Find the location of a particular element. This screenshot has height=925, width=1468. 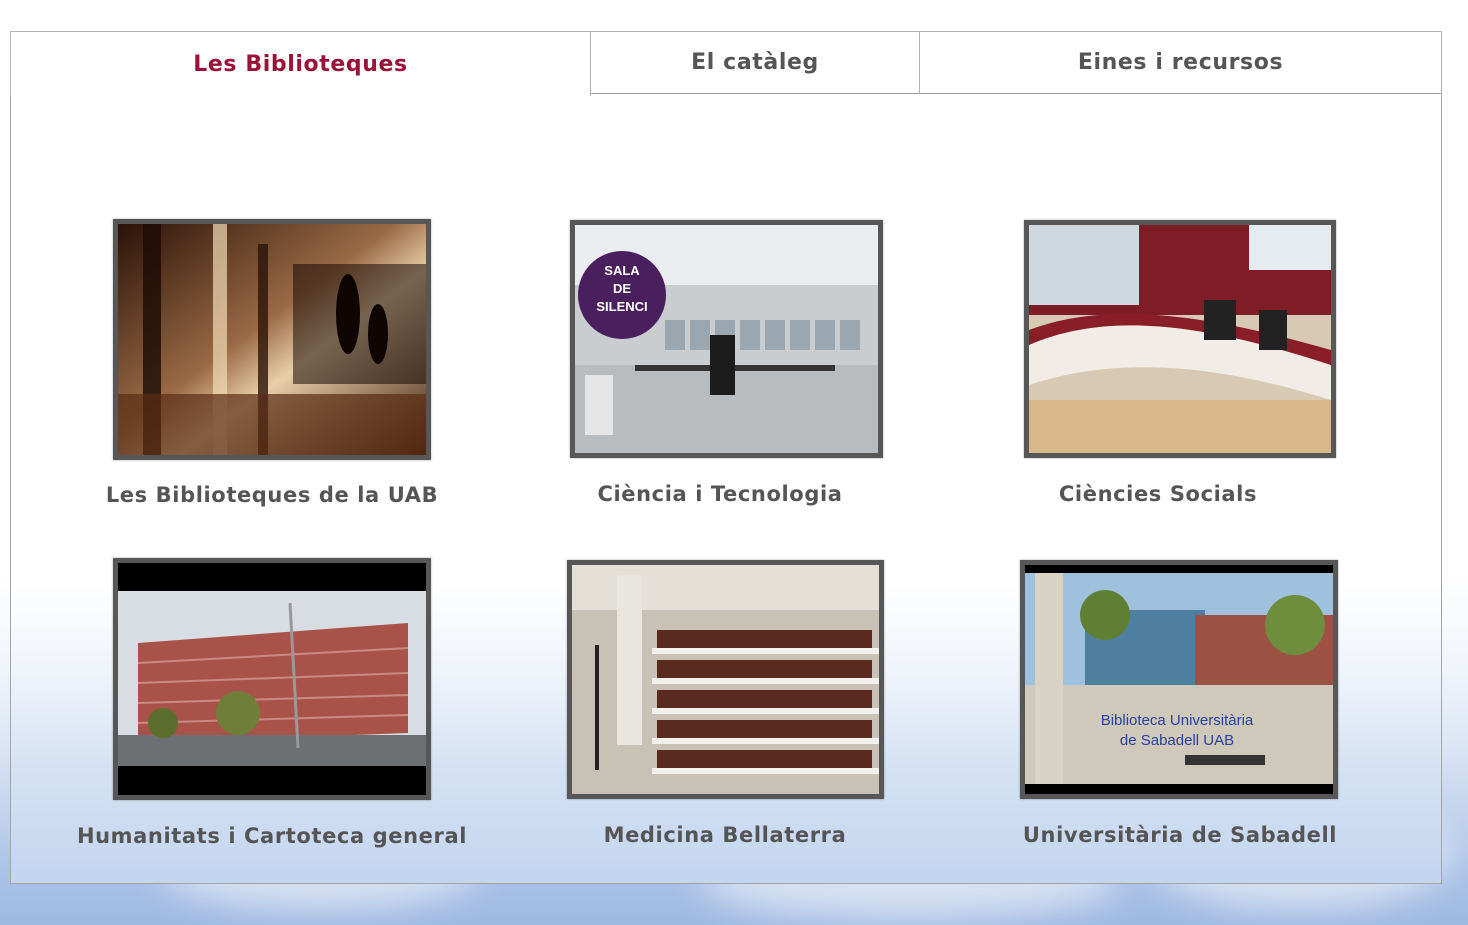

tab-eines-i-recursos: Eines i recursos is located at coordinates (1180, 63).